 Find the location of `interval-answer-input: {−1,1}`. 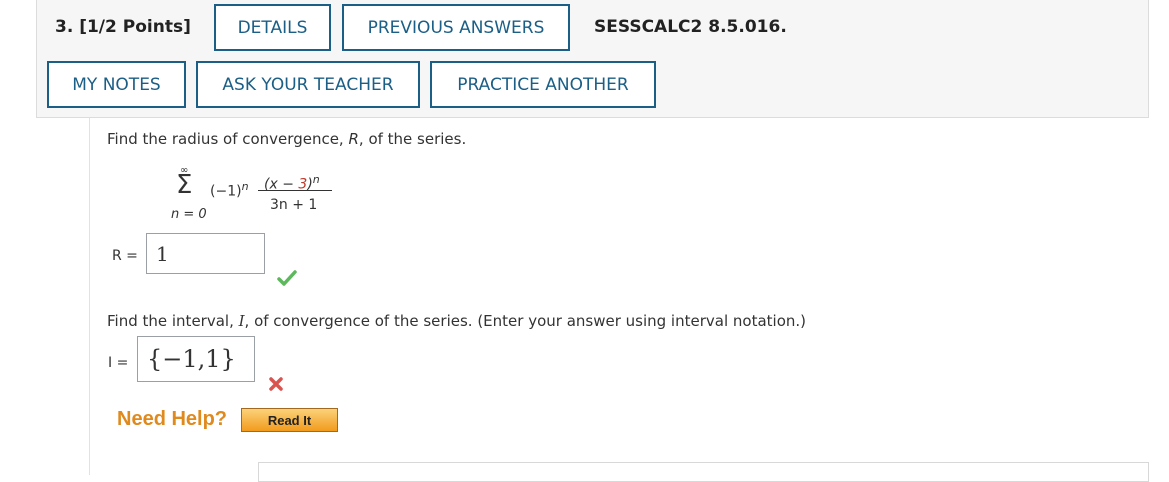

interval-answer-input: {−1,1} is located at coordinates (196, 359).